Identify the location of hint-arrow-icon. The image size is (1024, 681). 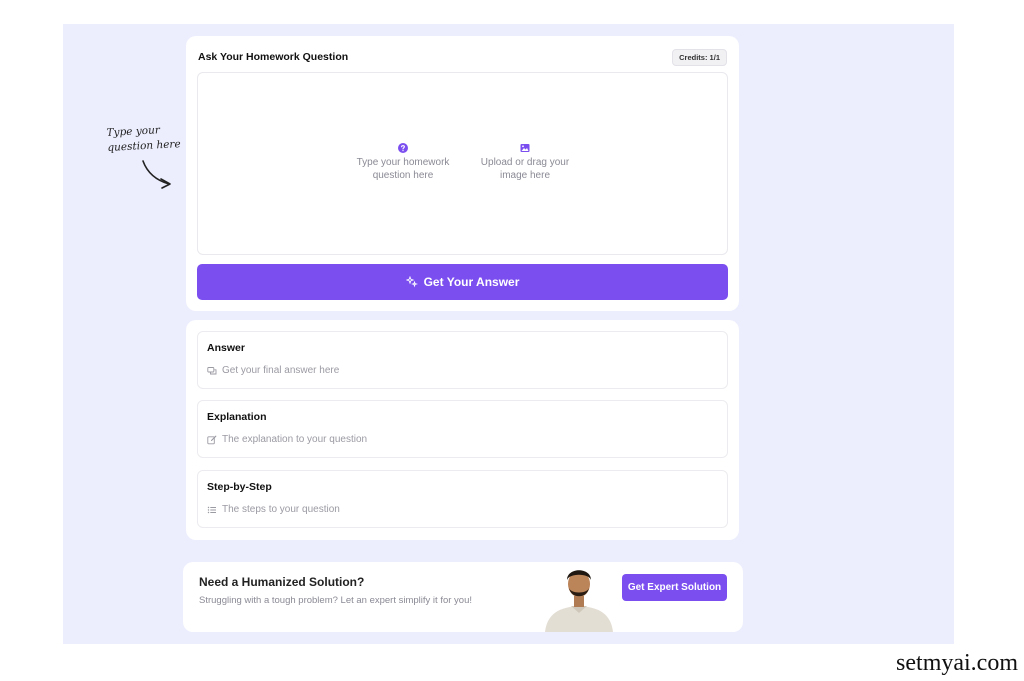
(156, 174).